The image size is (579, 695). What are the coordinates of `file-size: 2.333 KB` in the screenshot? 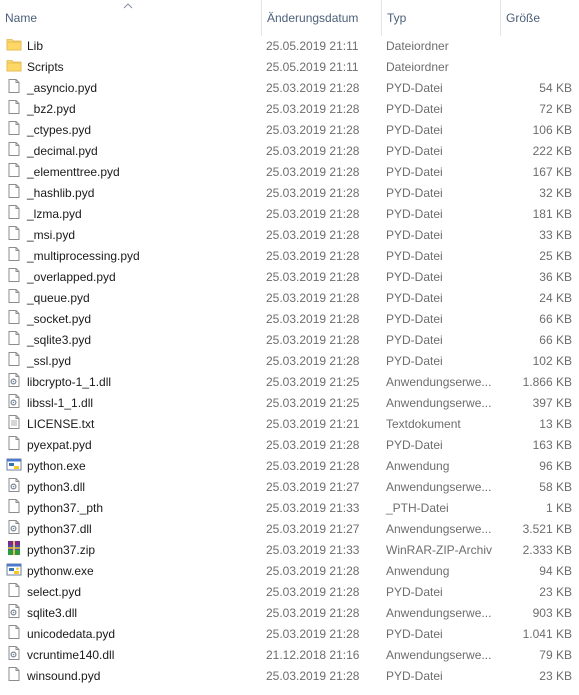 It's located at (547, 550).